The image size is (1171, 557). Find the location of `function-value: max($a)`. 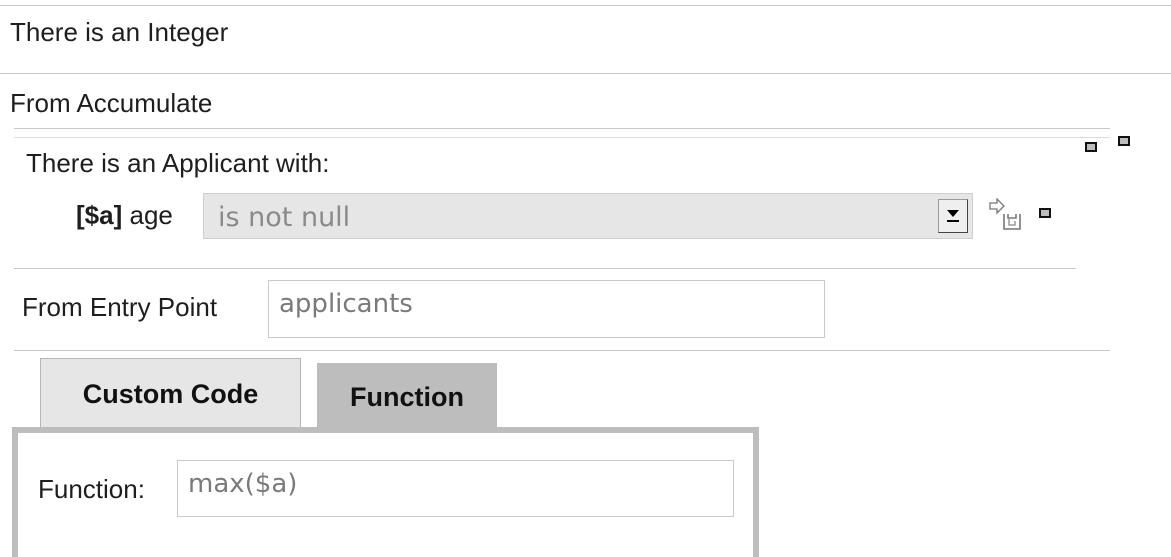

function-value: max($a) is located at coordinates (243, 484).